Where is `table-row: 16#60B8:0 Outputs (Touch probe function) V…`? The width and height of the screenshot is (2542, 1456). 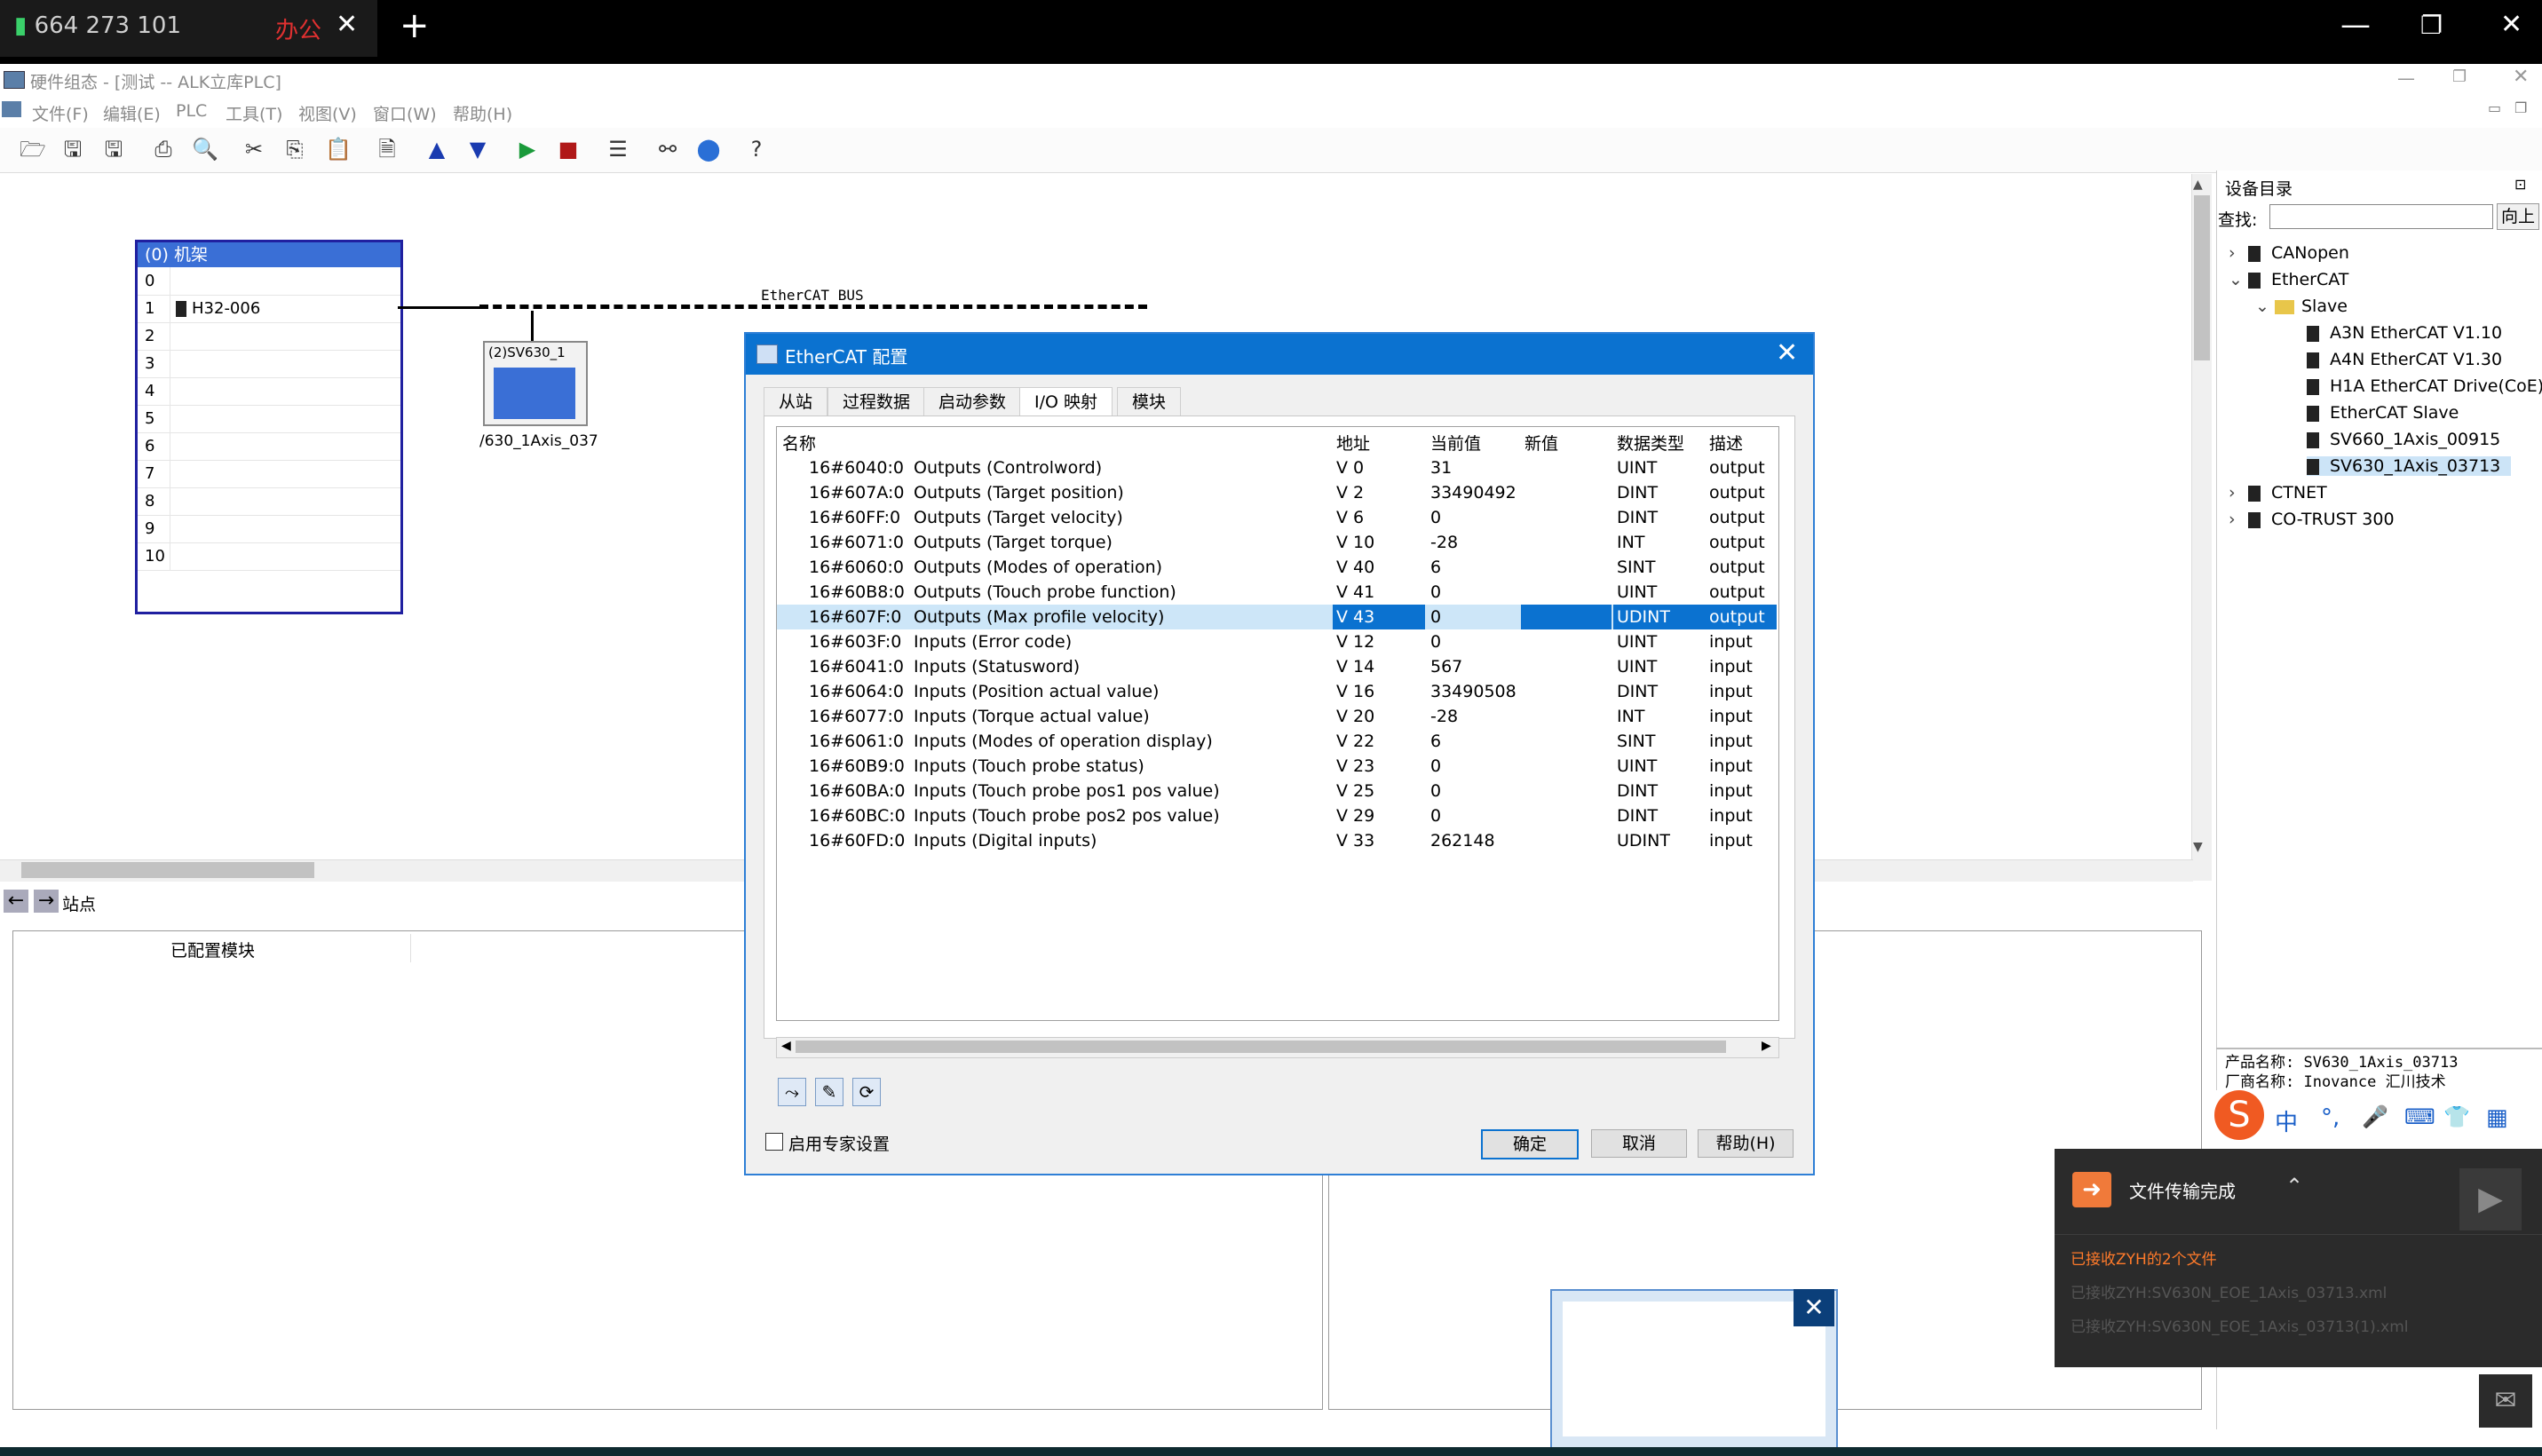
table-row: 16#60B8:0 Outputs (Touch probe function) V… is located at coordinates (1277, 592).